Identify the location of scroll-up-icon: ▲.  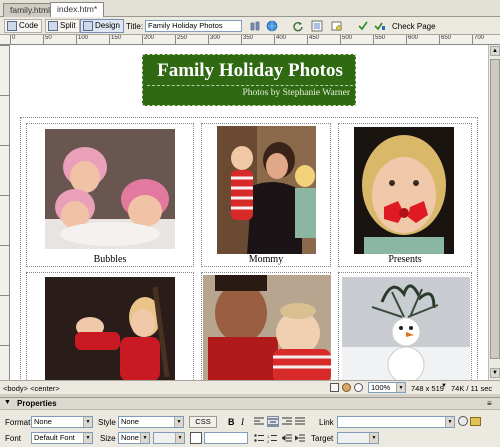
(495, 51).